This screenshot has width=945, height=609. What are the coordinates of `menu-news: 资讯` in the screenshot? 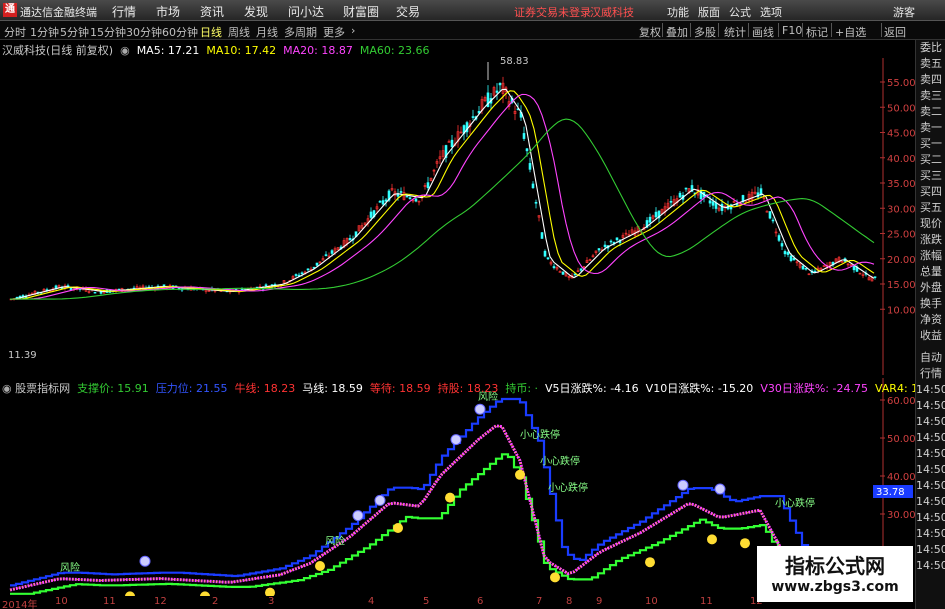 It's located at (212, 11).